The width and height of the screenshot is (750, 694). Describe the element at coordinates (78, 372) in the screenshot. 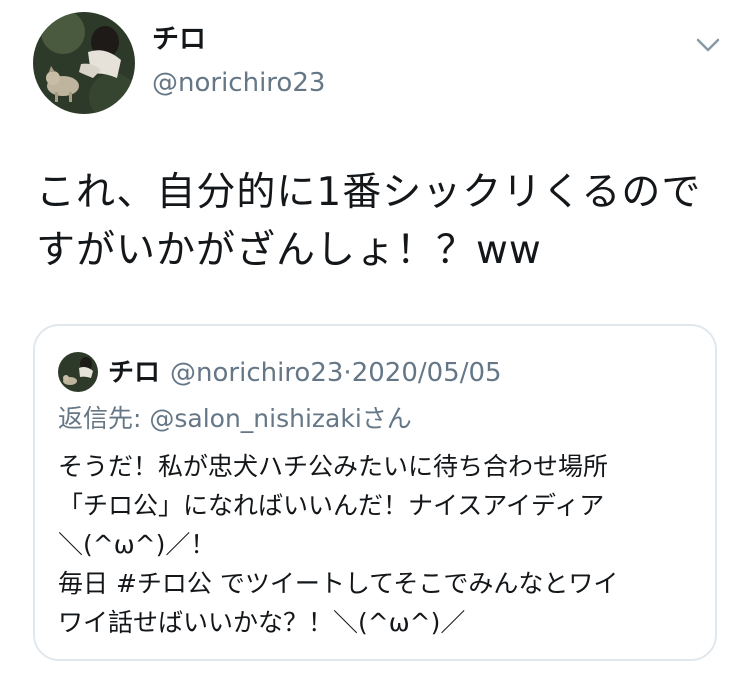

I see `quoted-author-avatar` at that location.